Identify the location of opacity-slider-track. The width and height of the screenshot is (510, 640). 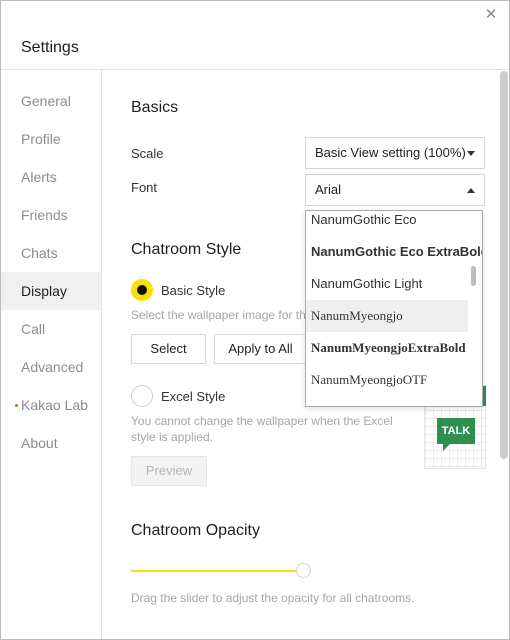
(214, 571).